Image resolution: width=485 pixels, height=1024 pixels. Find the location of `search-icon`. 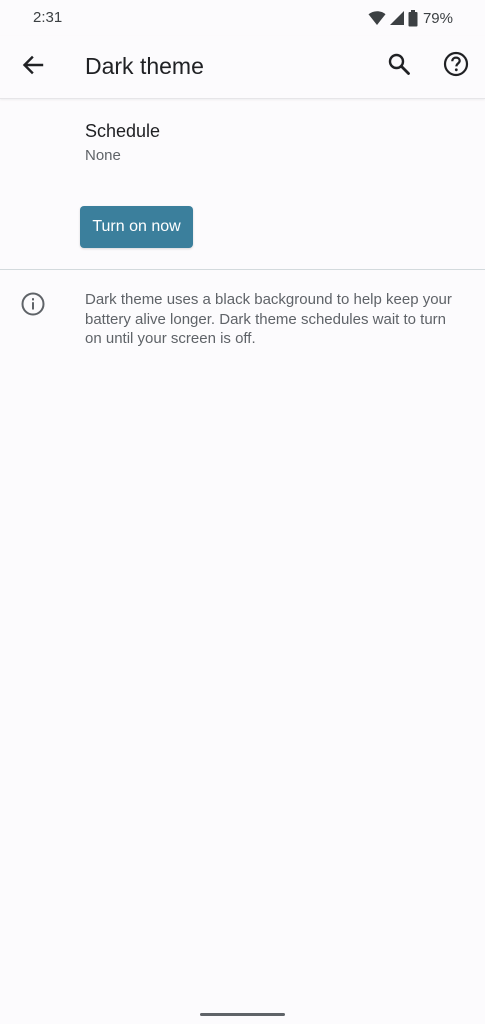

search-icon is located at coordinates (399, 66).